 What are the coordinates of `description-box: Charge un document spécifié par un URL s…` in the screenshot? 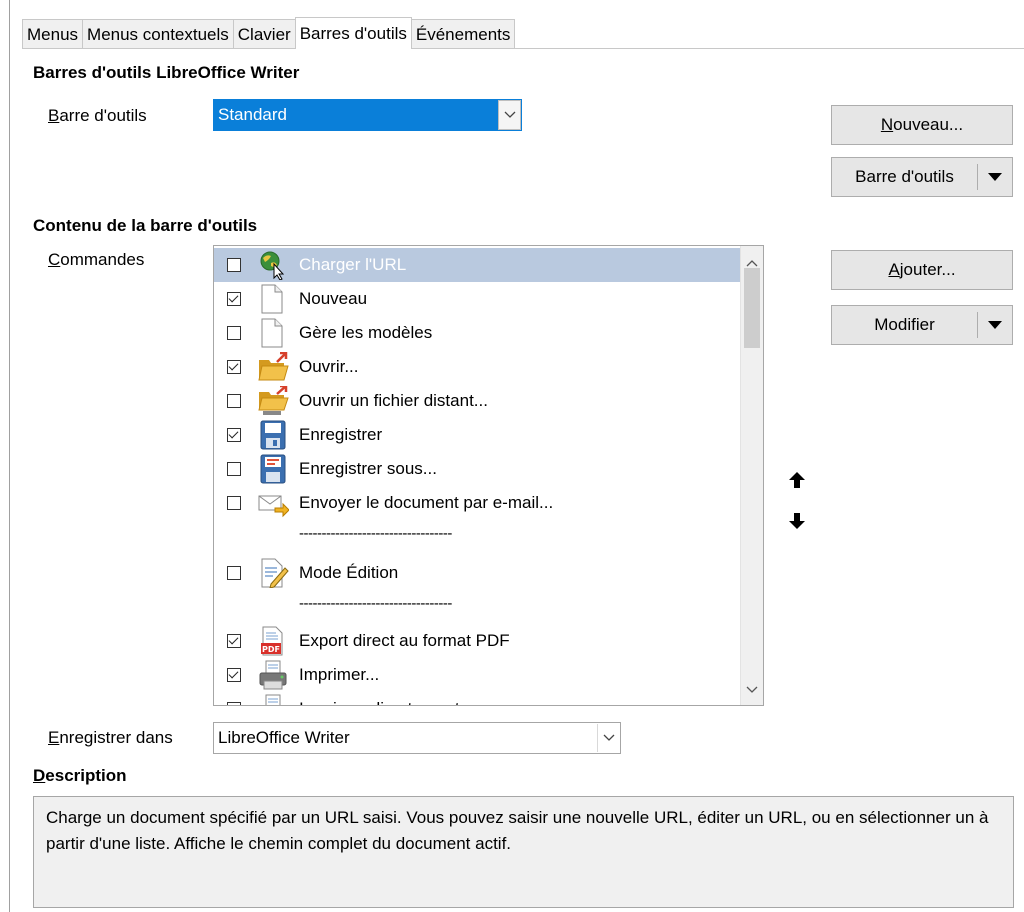 It's located at (523, 852).